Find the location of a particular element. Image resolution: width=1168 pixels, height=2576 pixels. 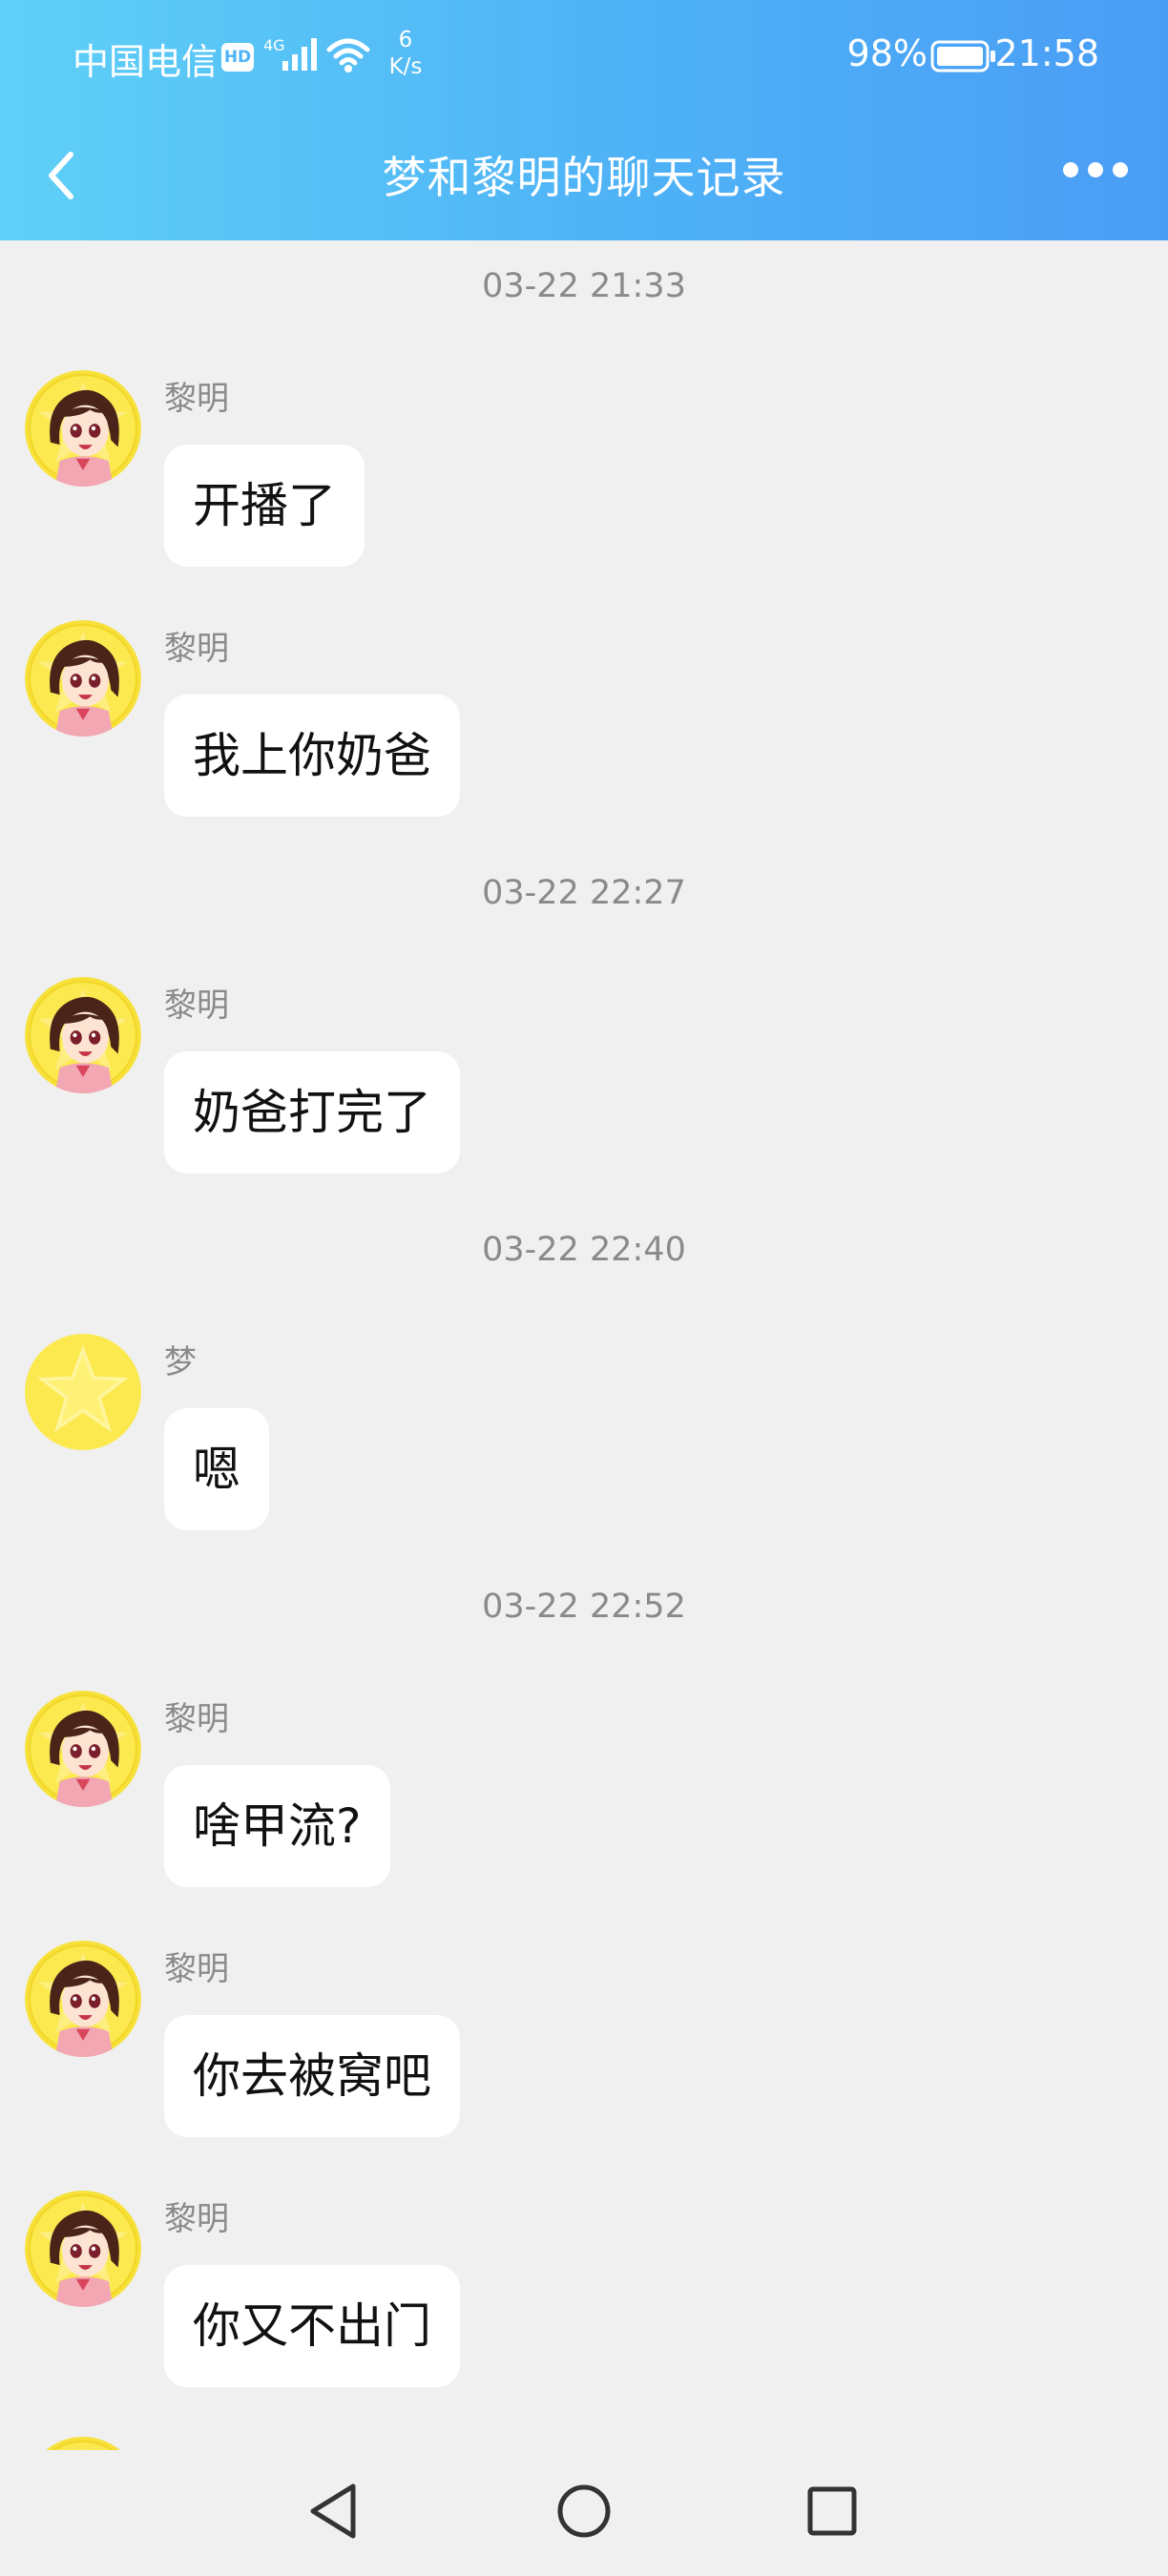

timestamp: 03-22 22:27 is located at coordinates (584, 893).